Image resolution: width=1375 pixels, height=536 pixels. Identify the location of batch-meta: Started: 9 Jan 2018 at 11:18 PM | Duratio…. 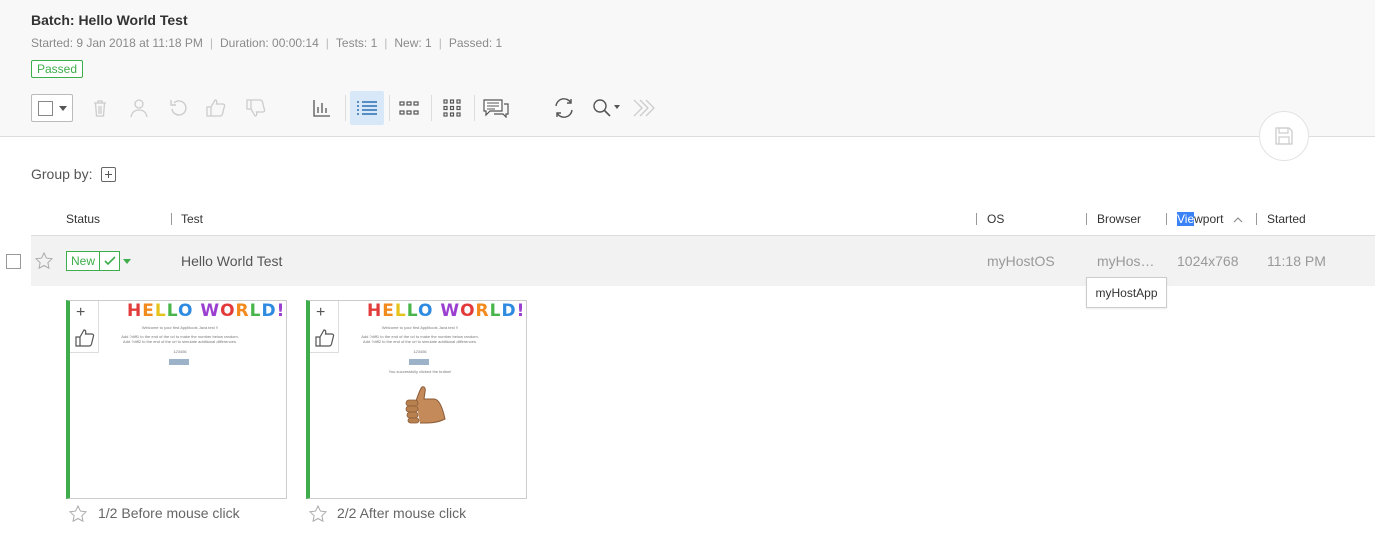
(267, 43).